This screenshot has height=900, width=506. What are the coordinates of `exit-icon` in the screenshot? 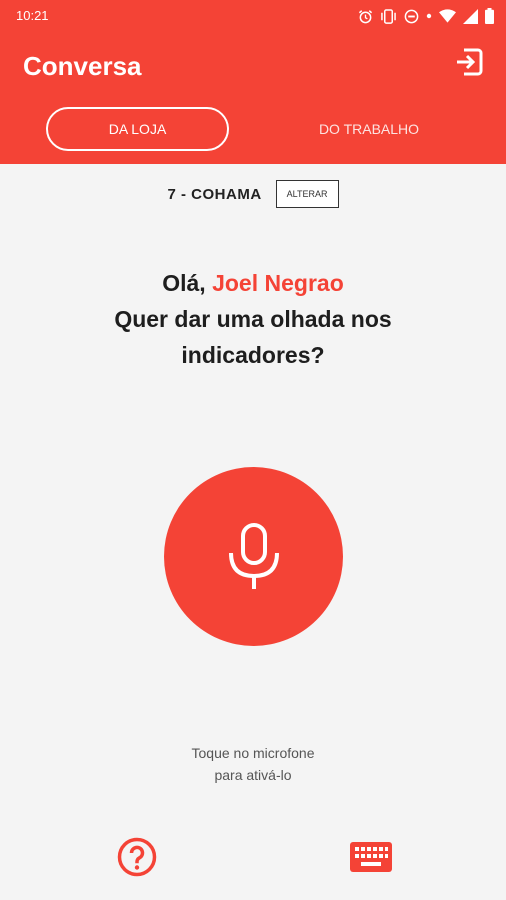 It's located at (470, 62).